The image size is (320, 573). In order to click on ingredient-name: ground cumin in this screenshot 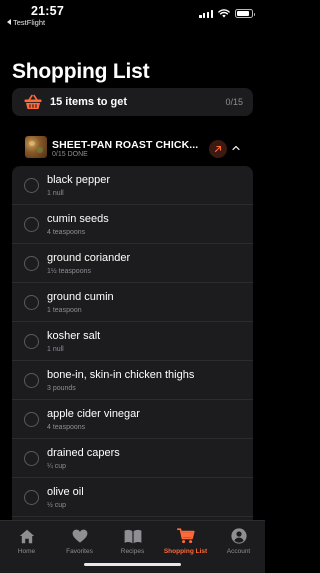, I will do `click(80, 297)`.